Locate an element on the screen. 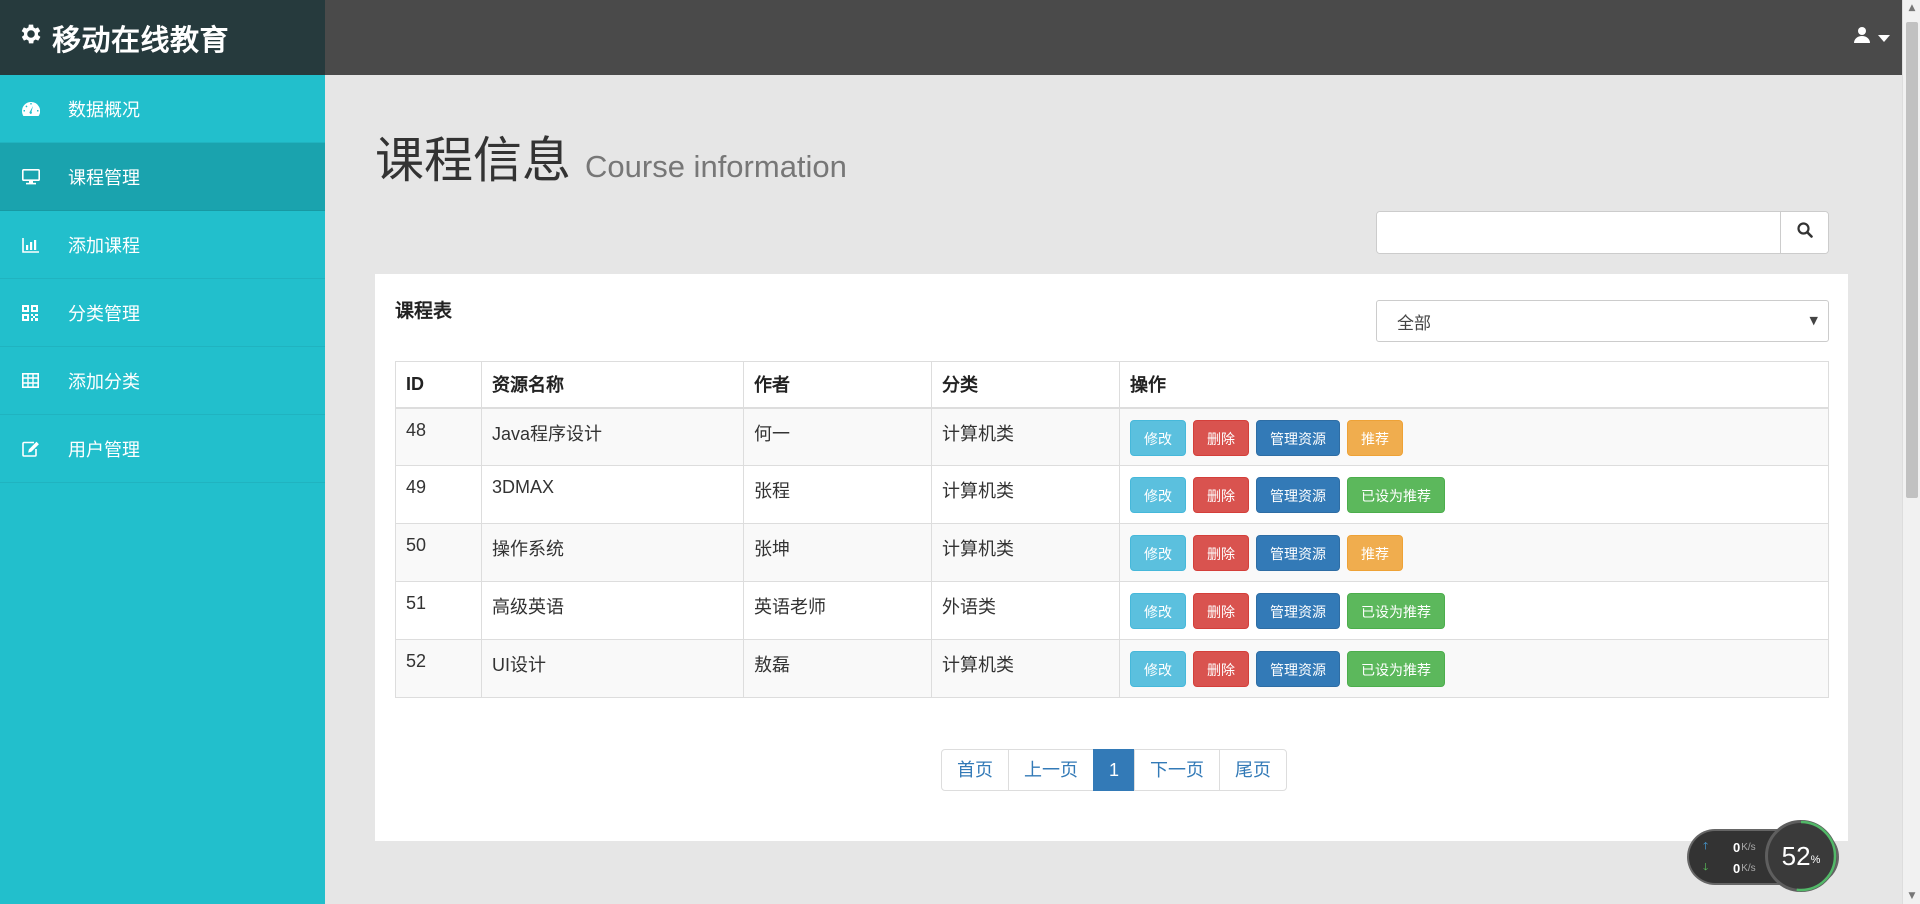 This screenshot has height=904, width=1920. search-input is located at coordinates (1578, 232).